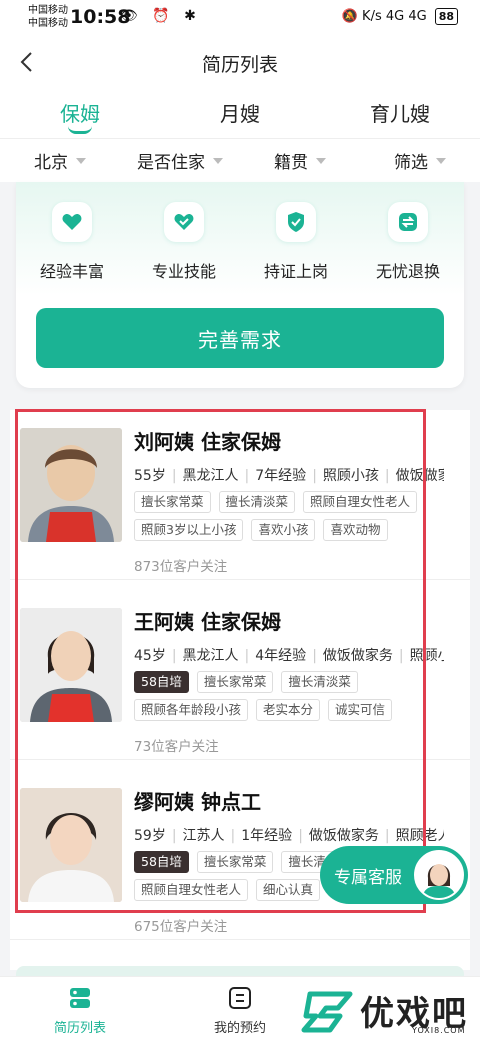 This screenshot has width=480, height=1040. Describe the element at coordinates (72, 222) in the screenshot. I see `heart-icon` at that location.